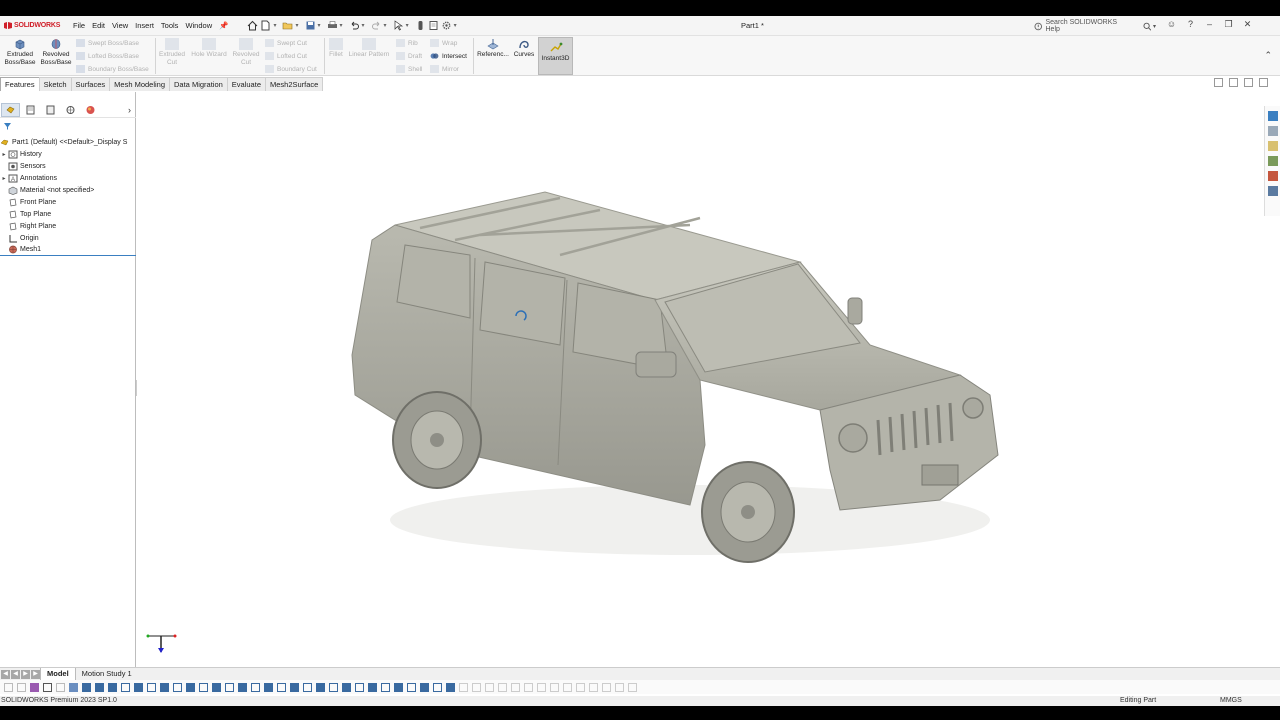  I want to click on undo-dropdown-icon: ▾, so click(363, 25).